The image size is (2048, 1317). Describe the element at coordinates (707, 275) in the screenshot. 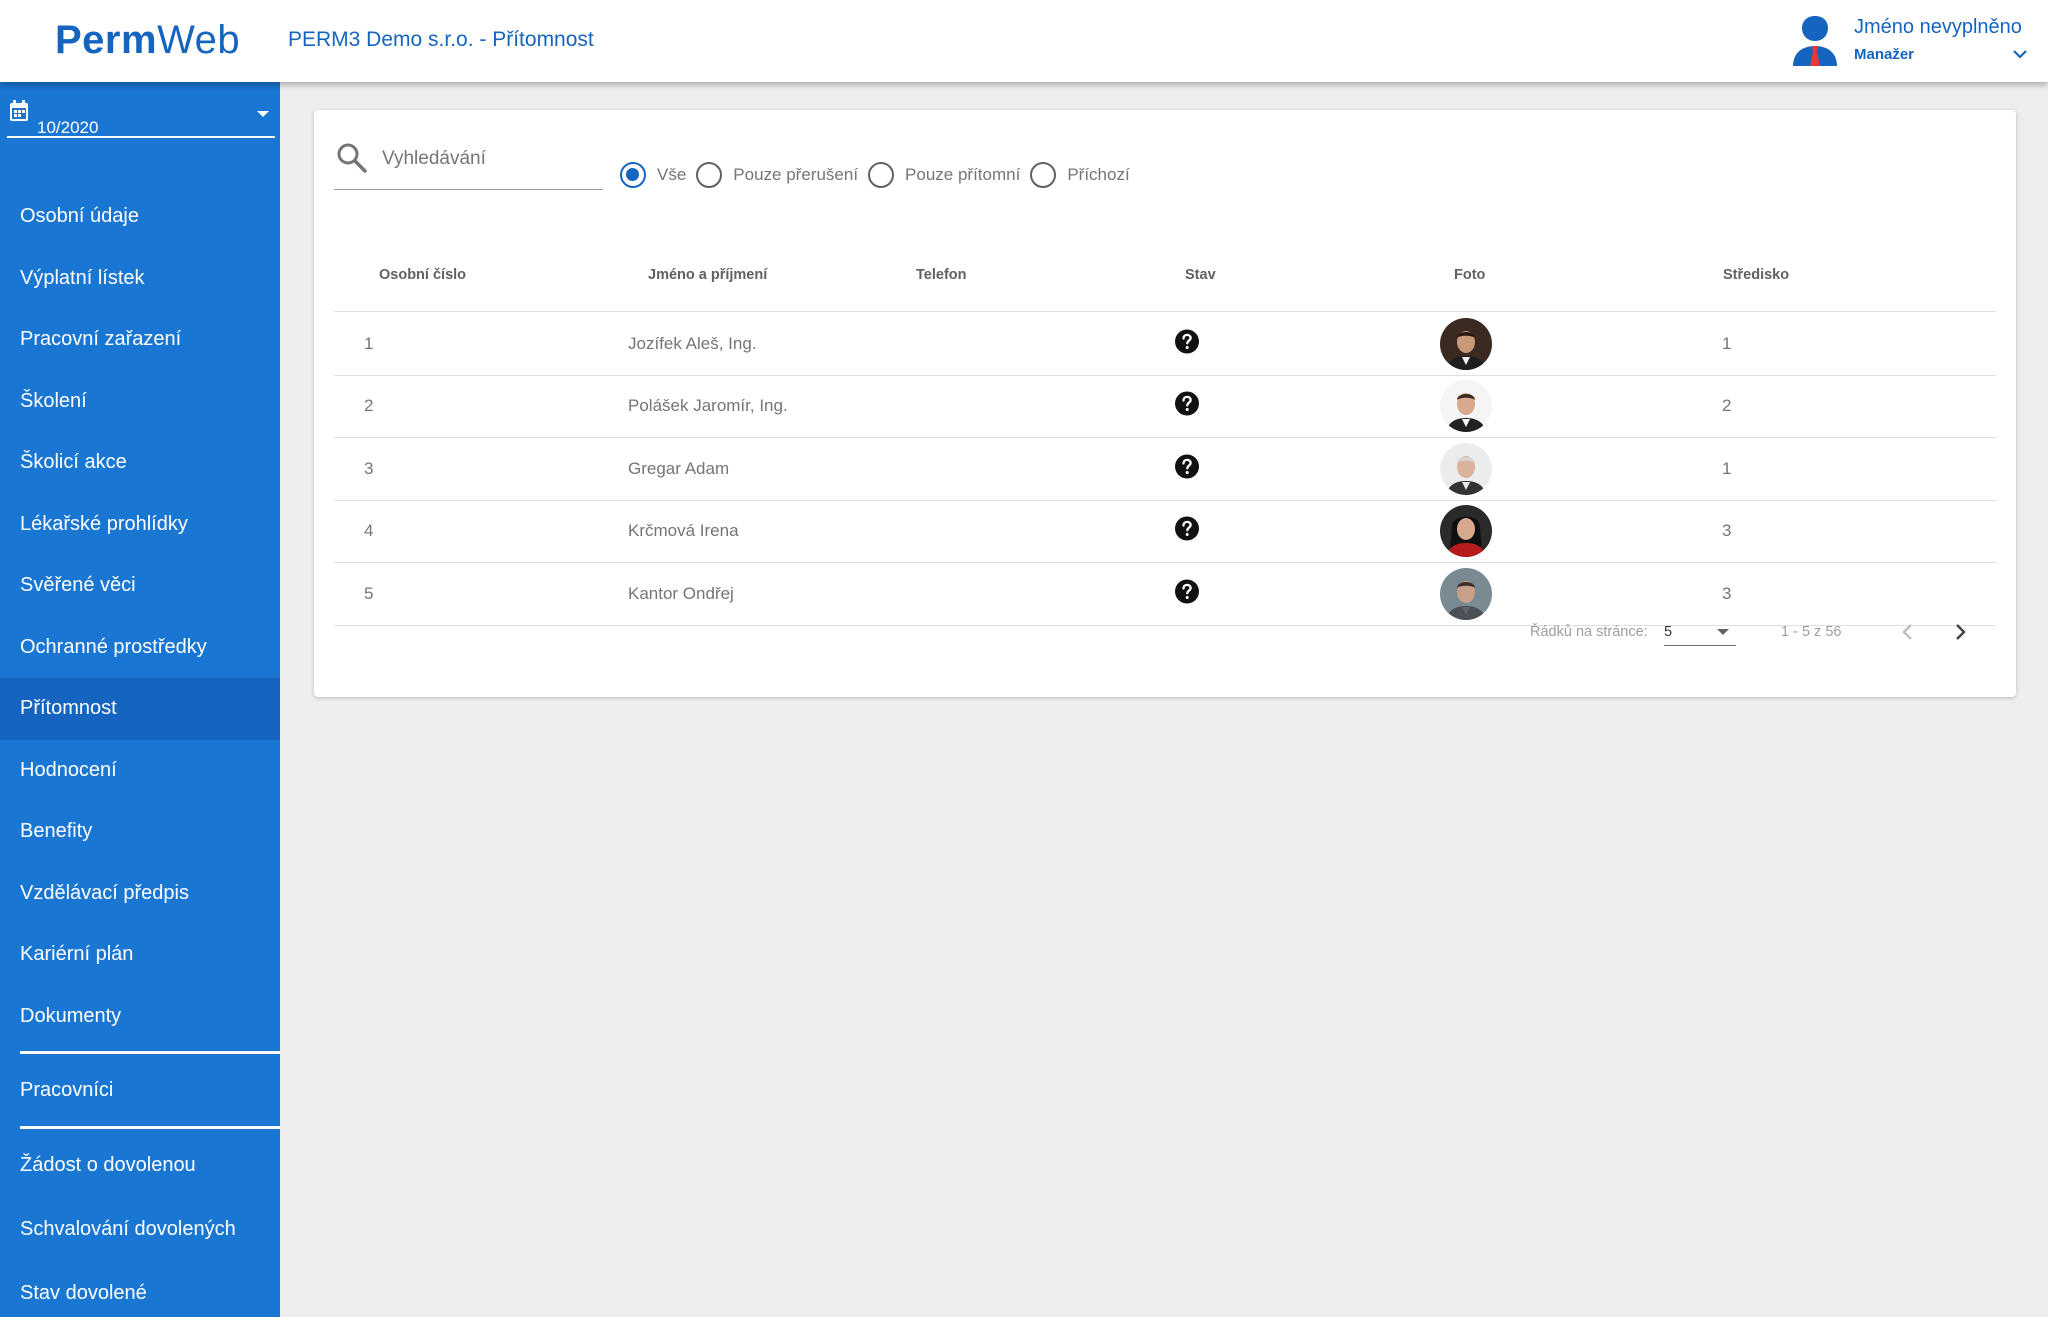

I see `column-header-name: Jméno a příjmení` at that location.